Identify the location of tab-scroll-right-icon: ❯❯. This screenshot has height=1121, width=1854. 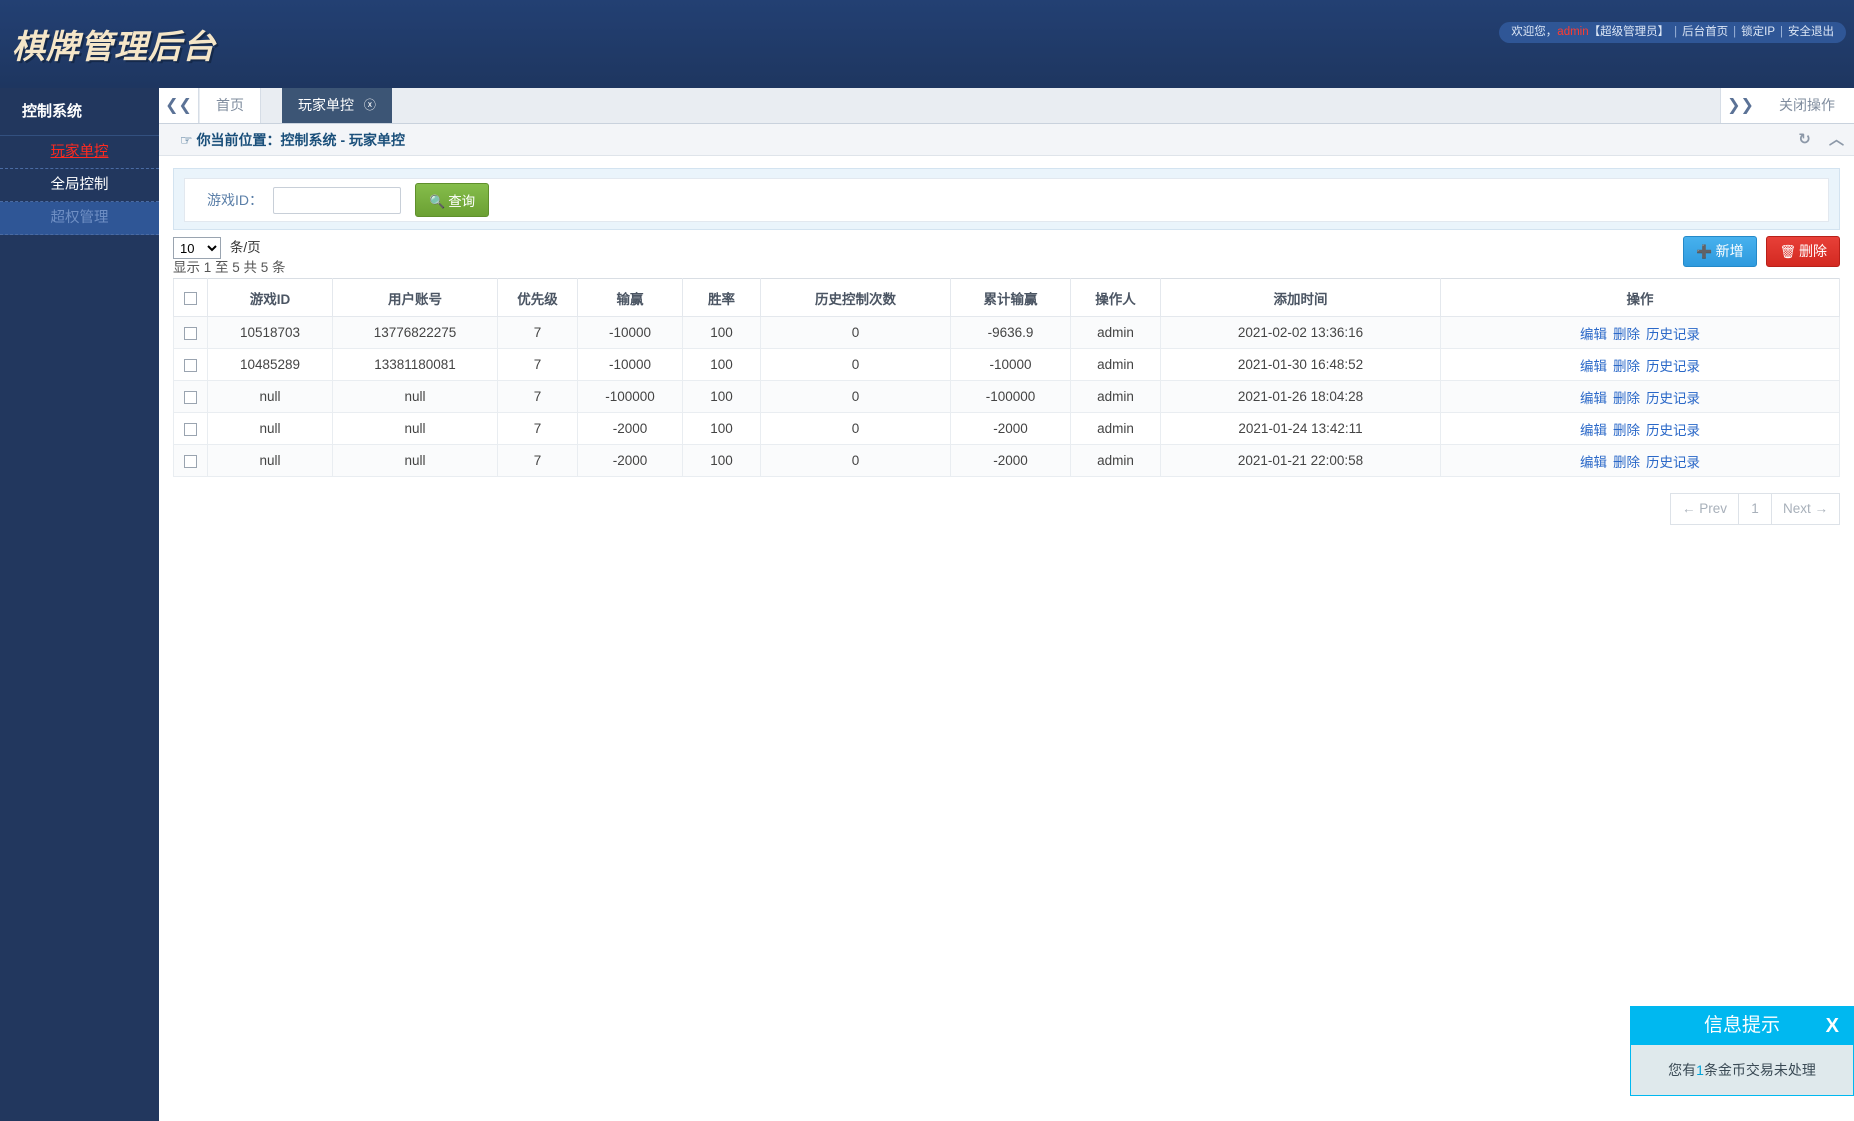
(1740, 105).